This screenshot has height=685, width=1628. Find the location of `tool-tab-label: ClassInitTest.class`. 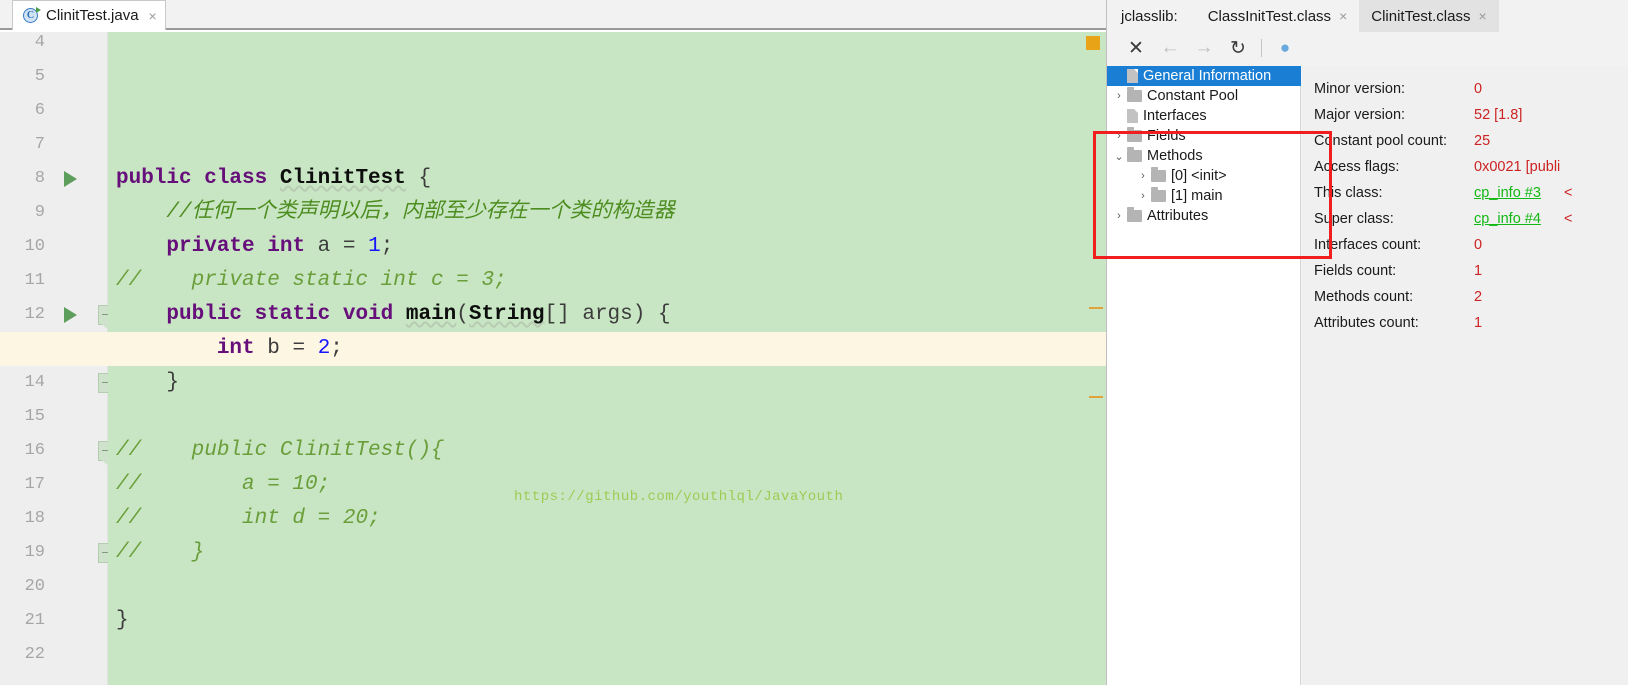

tool-tab-label: ClassInitTest.class is located at coordinates (1269, 16).